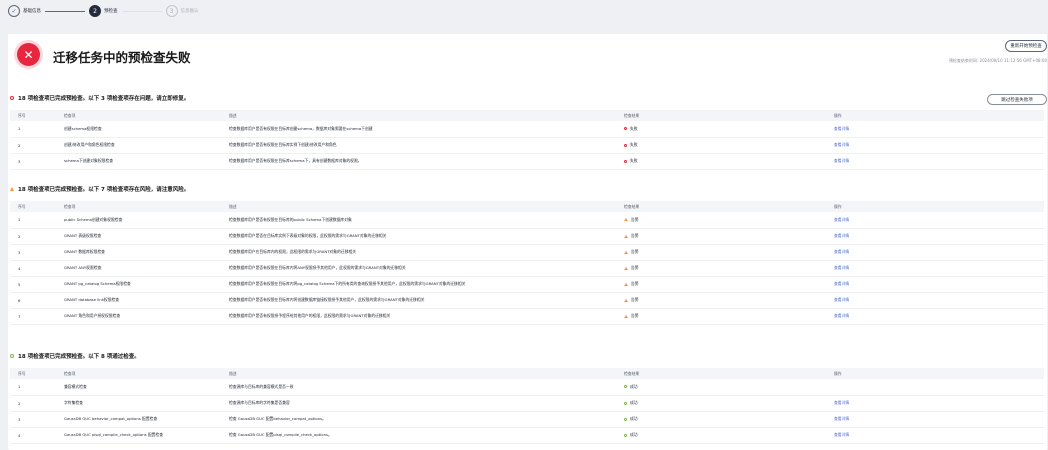  I want to click on table-header-row: 序号 检查项 描述 检查结果 操作, so click(527, 115).